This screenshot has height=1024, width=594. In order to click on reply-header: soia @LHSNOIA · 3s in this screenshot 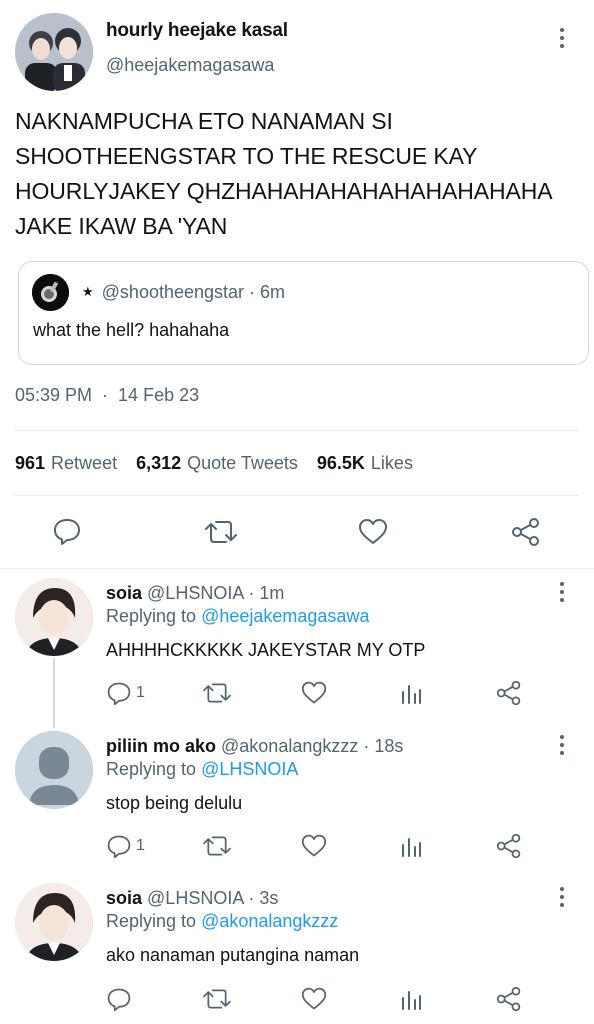, I will do `click(192, 898)`.